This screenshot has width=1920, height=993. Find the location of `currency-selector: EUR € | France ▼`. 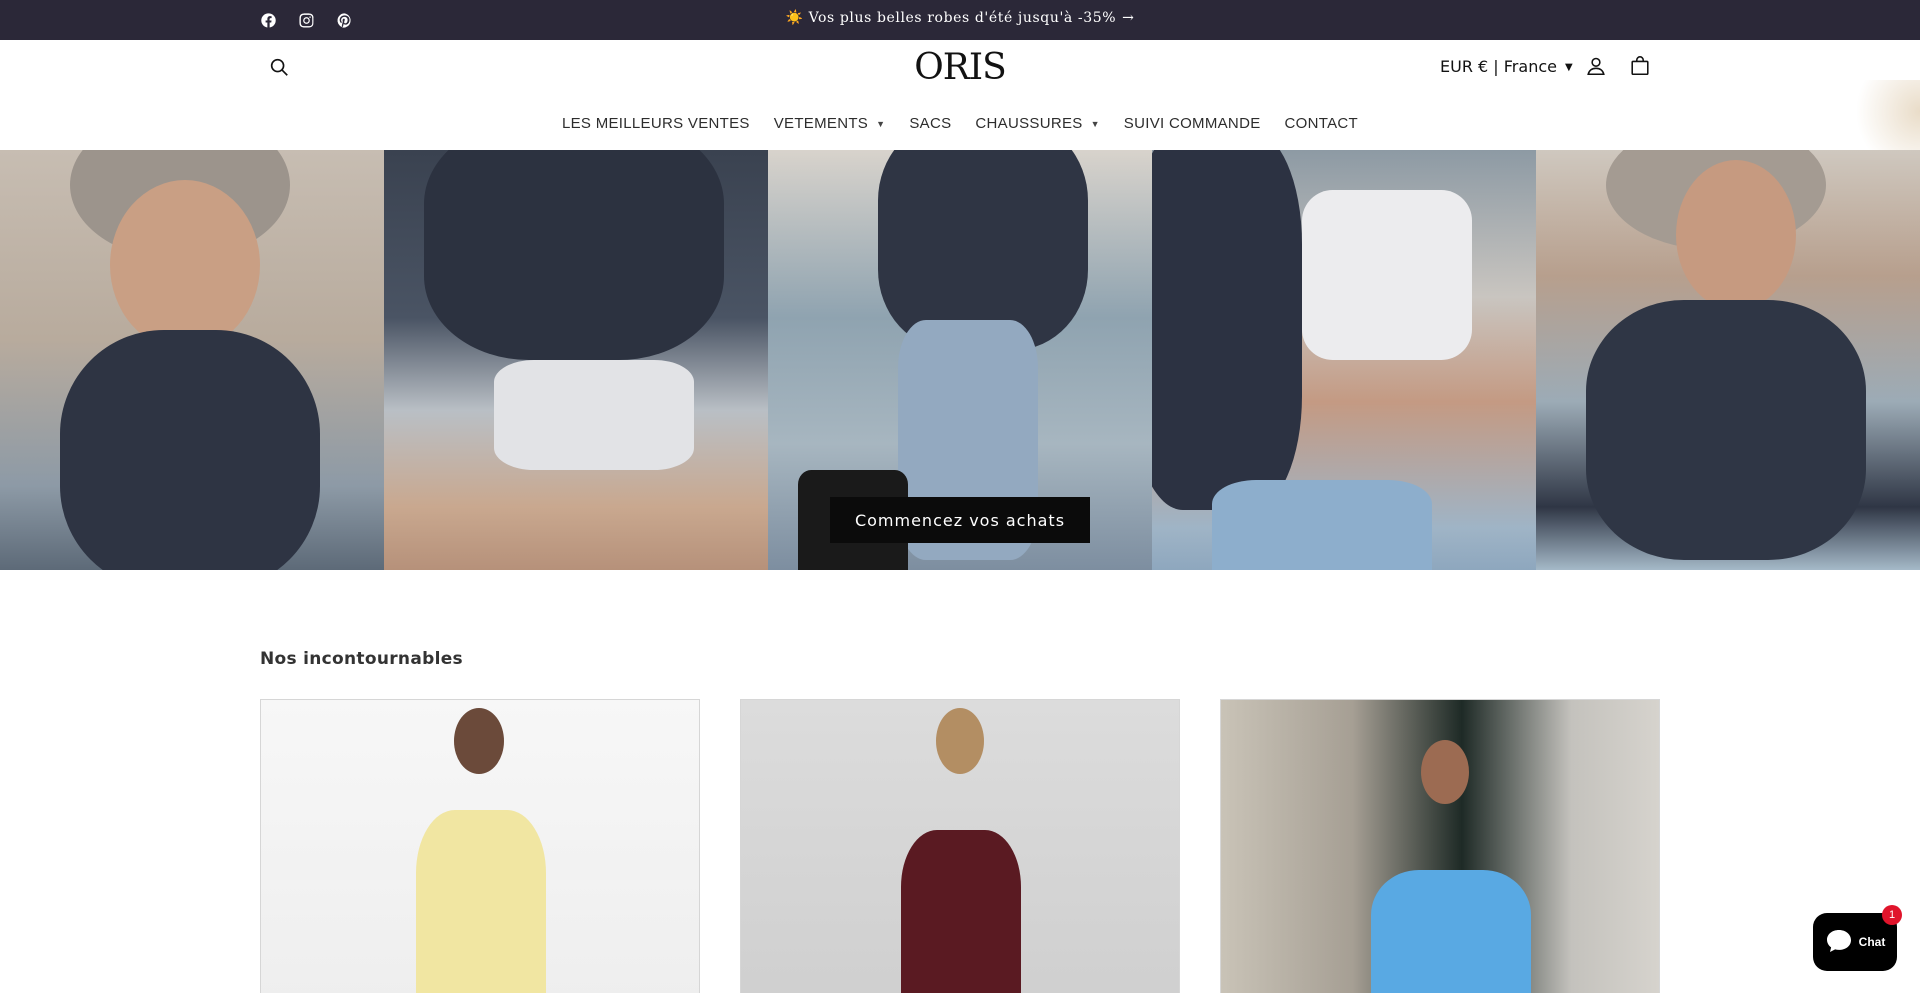

currency-selector: EUR € | France ▼ is located at coordinates (1506, 66).